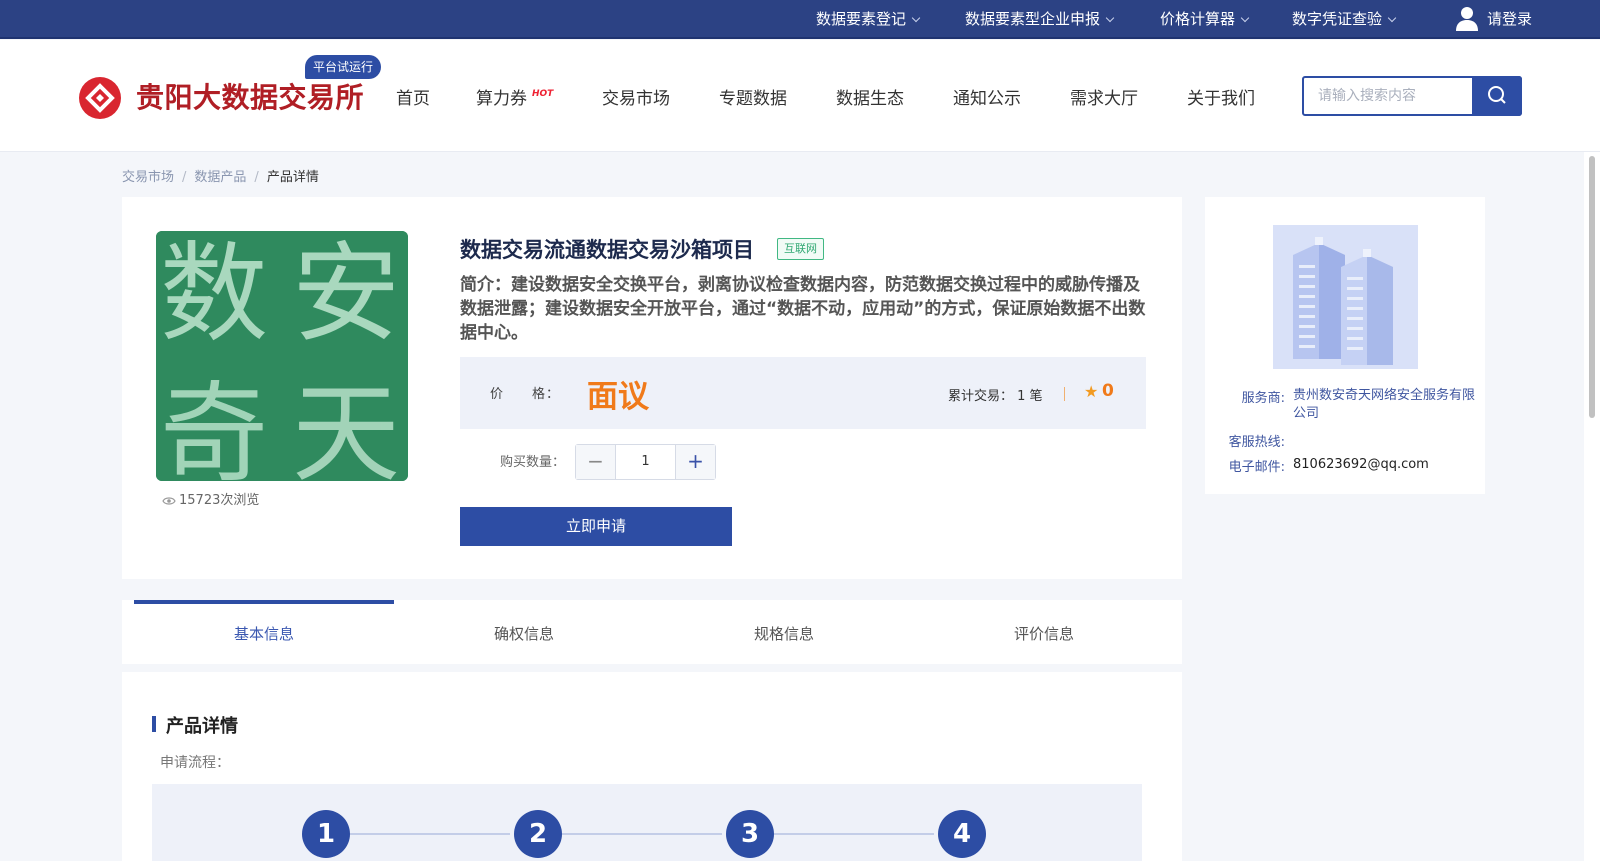 The width and height of the screenshot is (1600, 861). What do you see at coordinates (538, 834) in the screenshot?
I see `flow-step-2: 2` at bounding box center [538, 834].